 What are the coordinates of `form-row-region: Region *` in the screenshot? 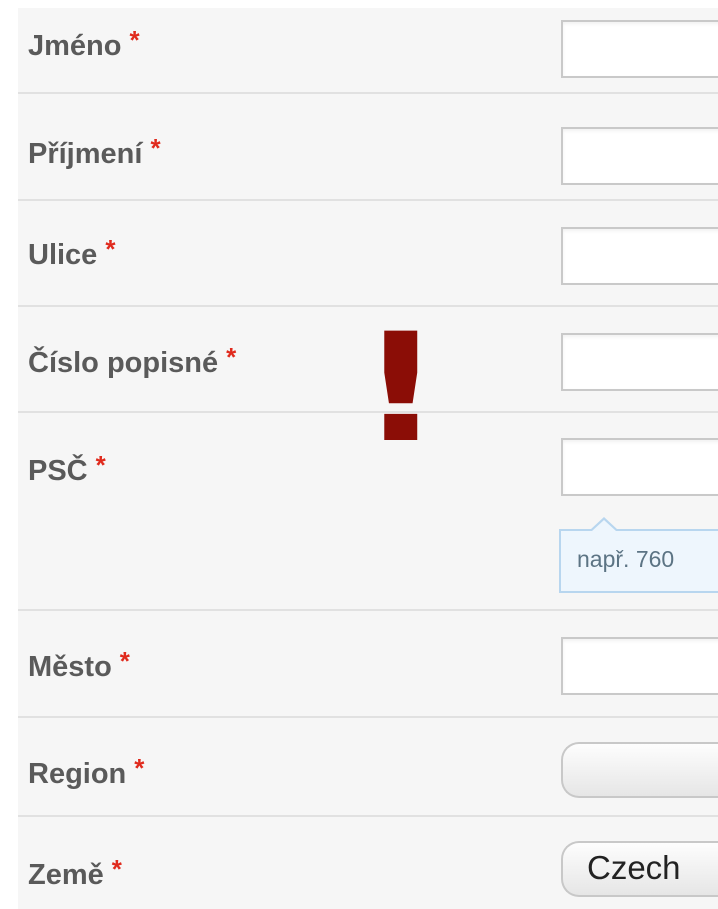 It's located at (368, 767).